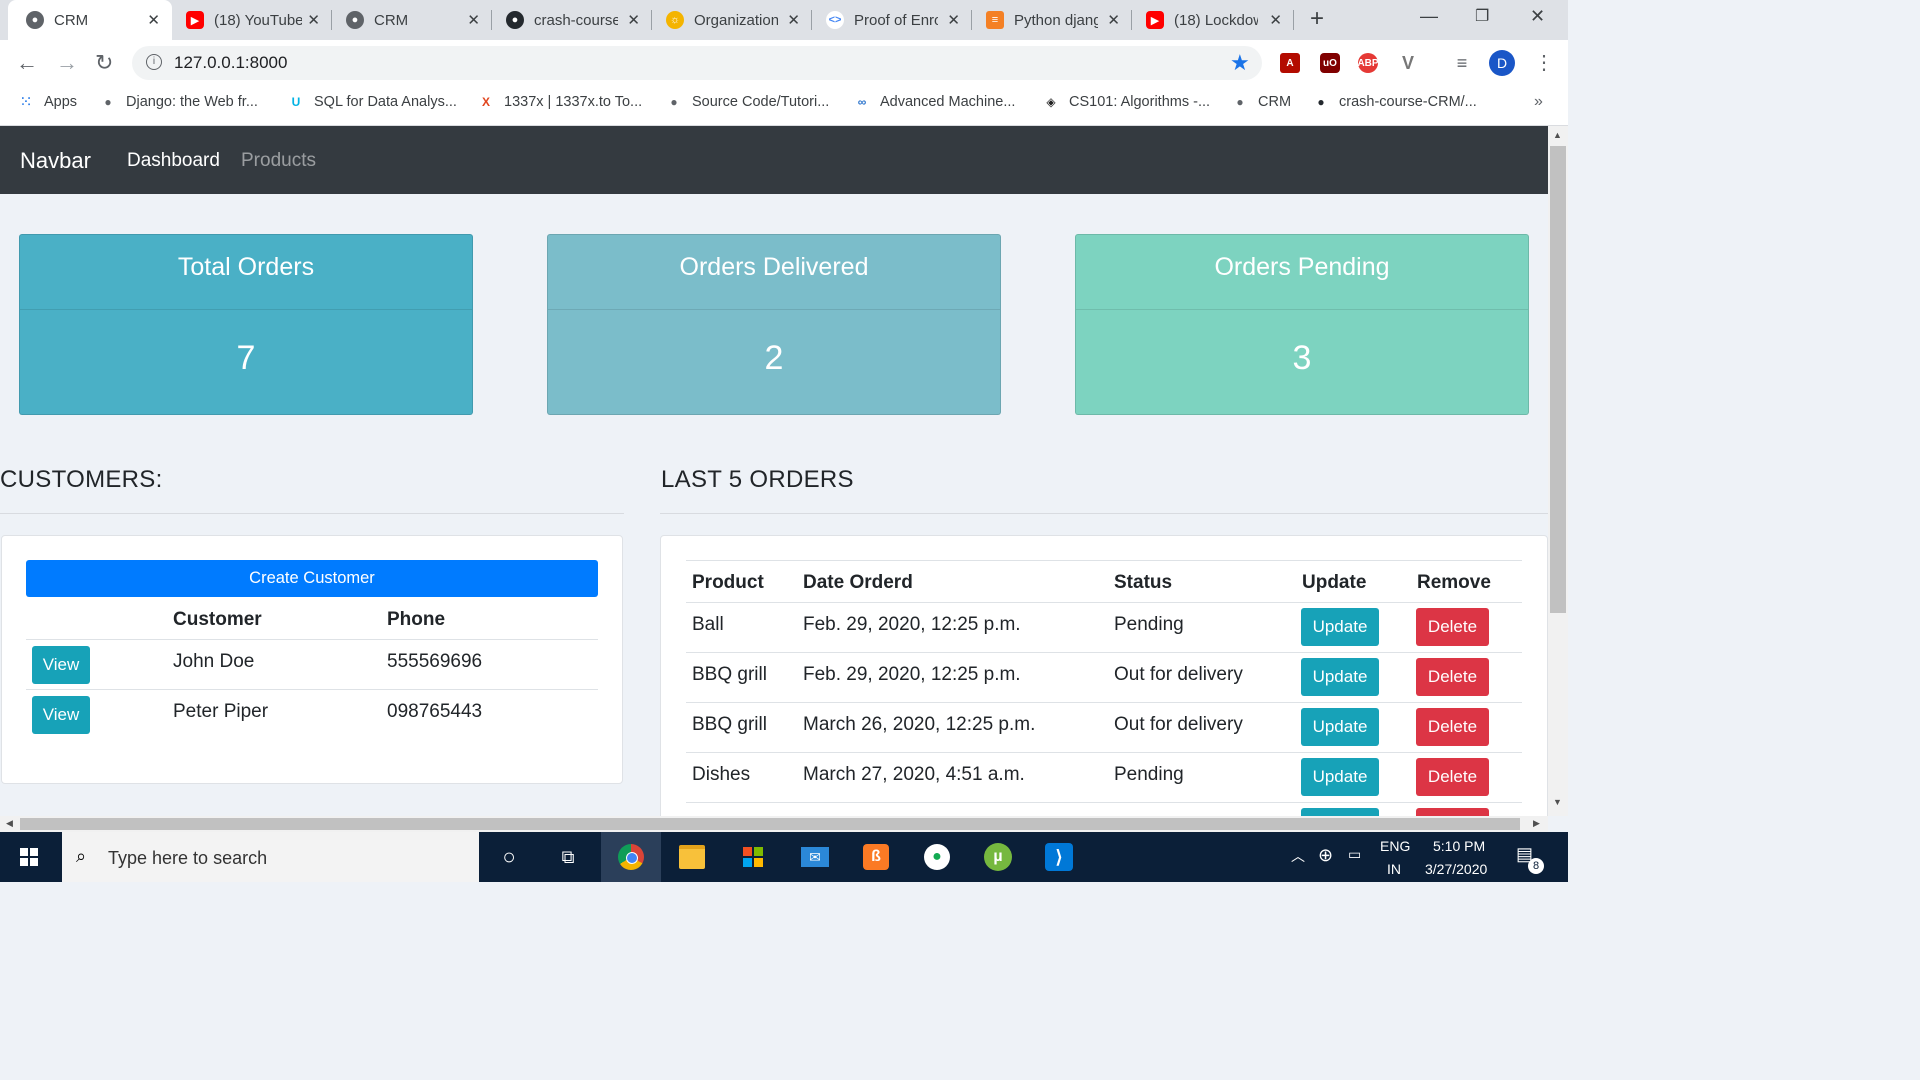  Describe the element at coordinates (1502, 63) in the screenshot. I see `profile-avatar: D` at that location.